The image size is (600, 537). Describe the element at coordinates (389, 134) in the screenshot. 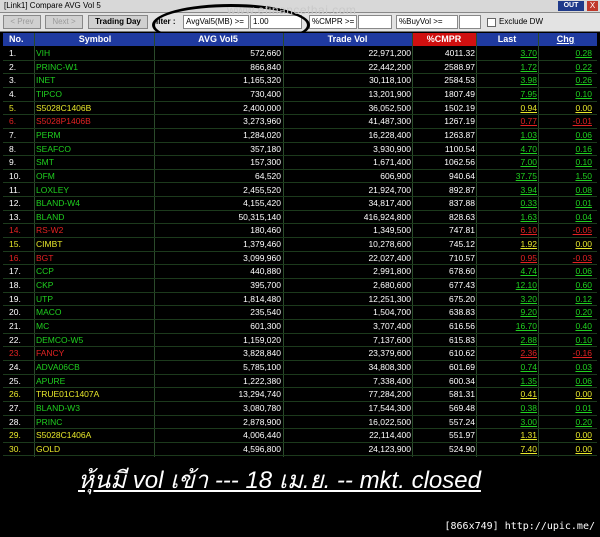

I see `row-trade-vol: 16,228,400` at that location.